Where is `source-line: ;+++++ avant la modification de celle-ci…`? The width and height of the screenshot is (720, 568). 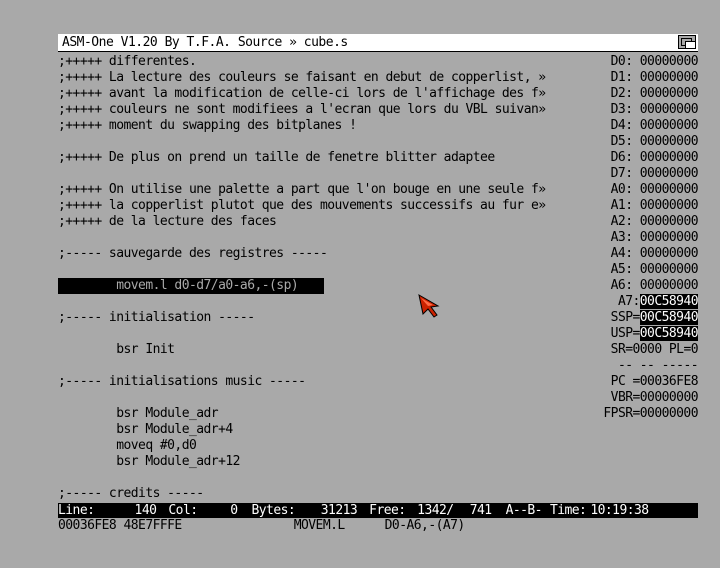 source-line: ;+++++ avant la modification de celle-ci… is located at coordinates (302, 94).